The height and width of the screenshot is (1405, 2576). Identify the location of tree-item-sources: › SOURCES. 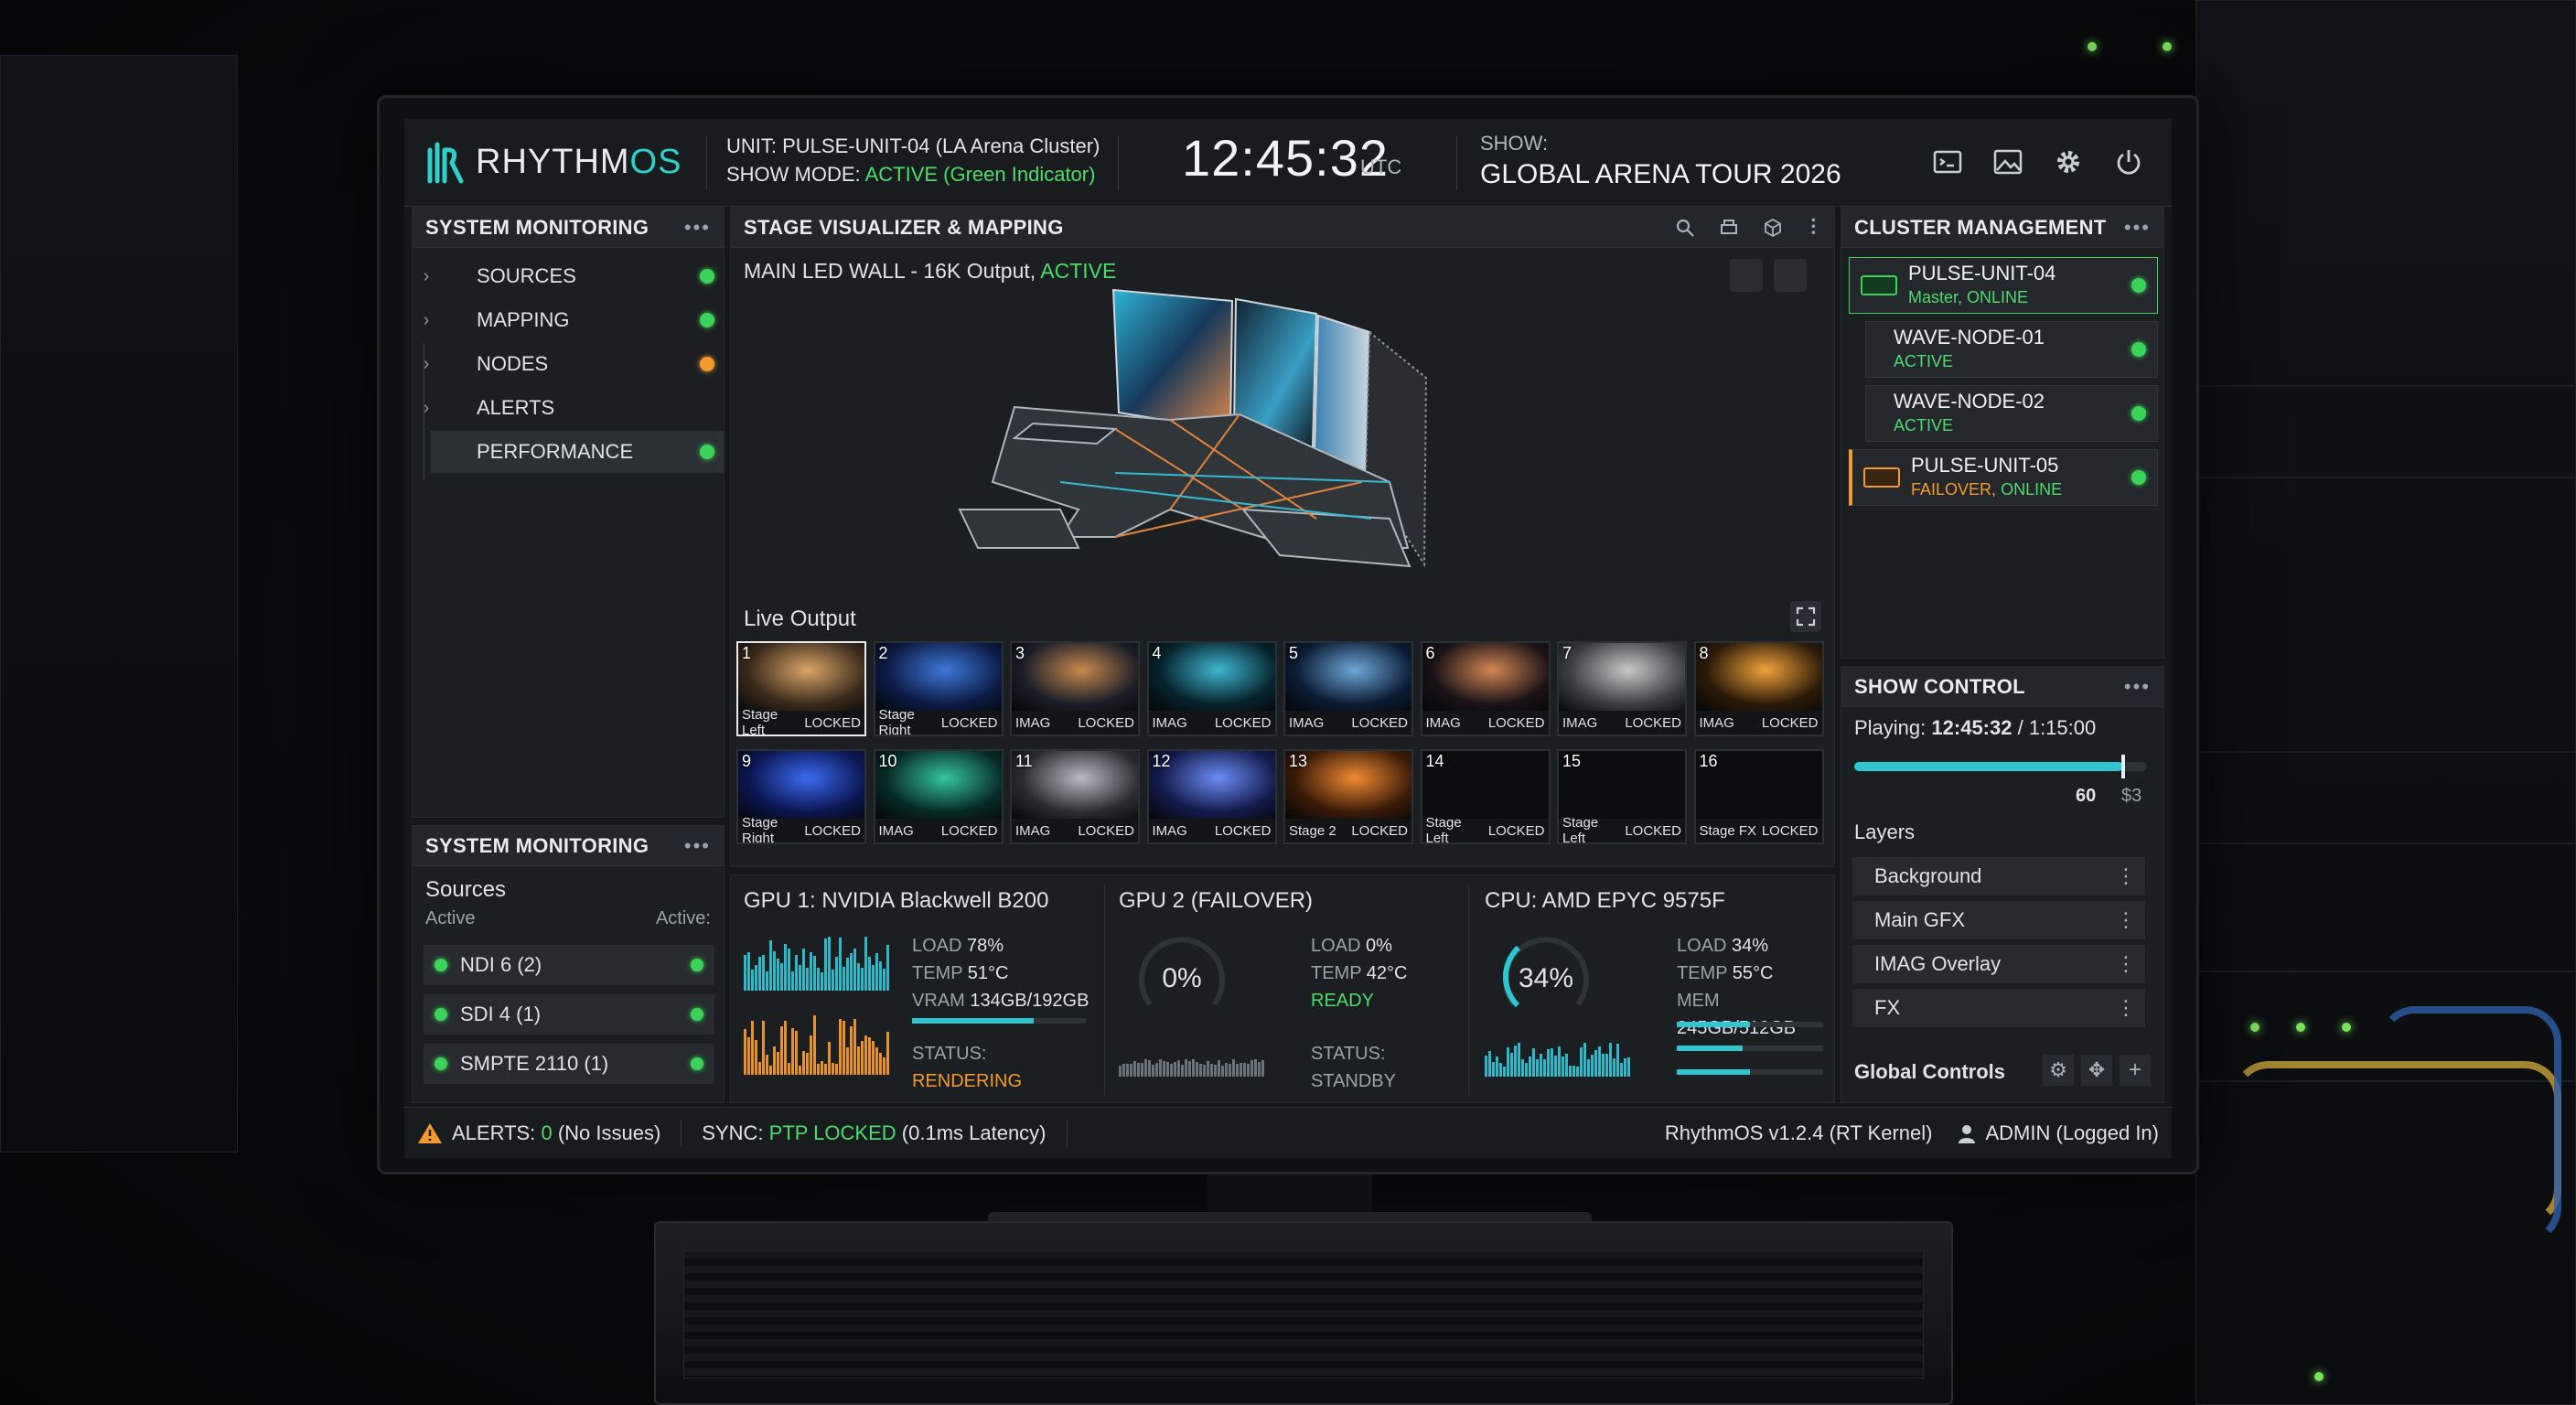
(568, 276).